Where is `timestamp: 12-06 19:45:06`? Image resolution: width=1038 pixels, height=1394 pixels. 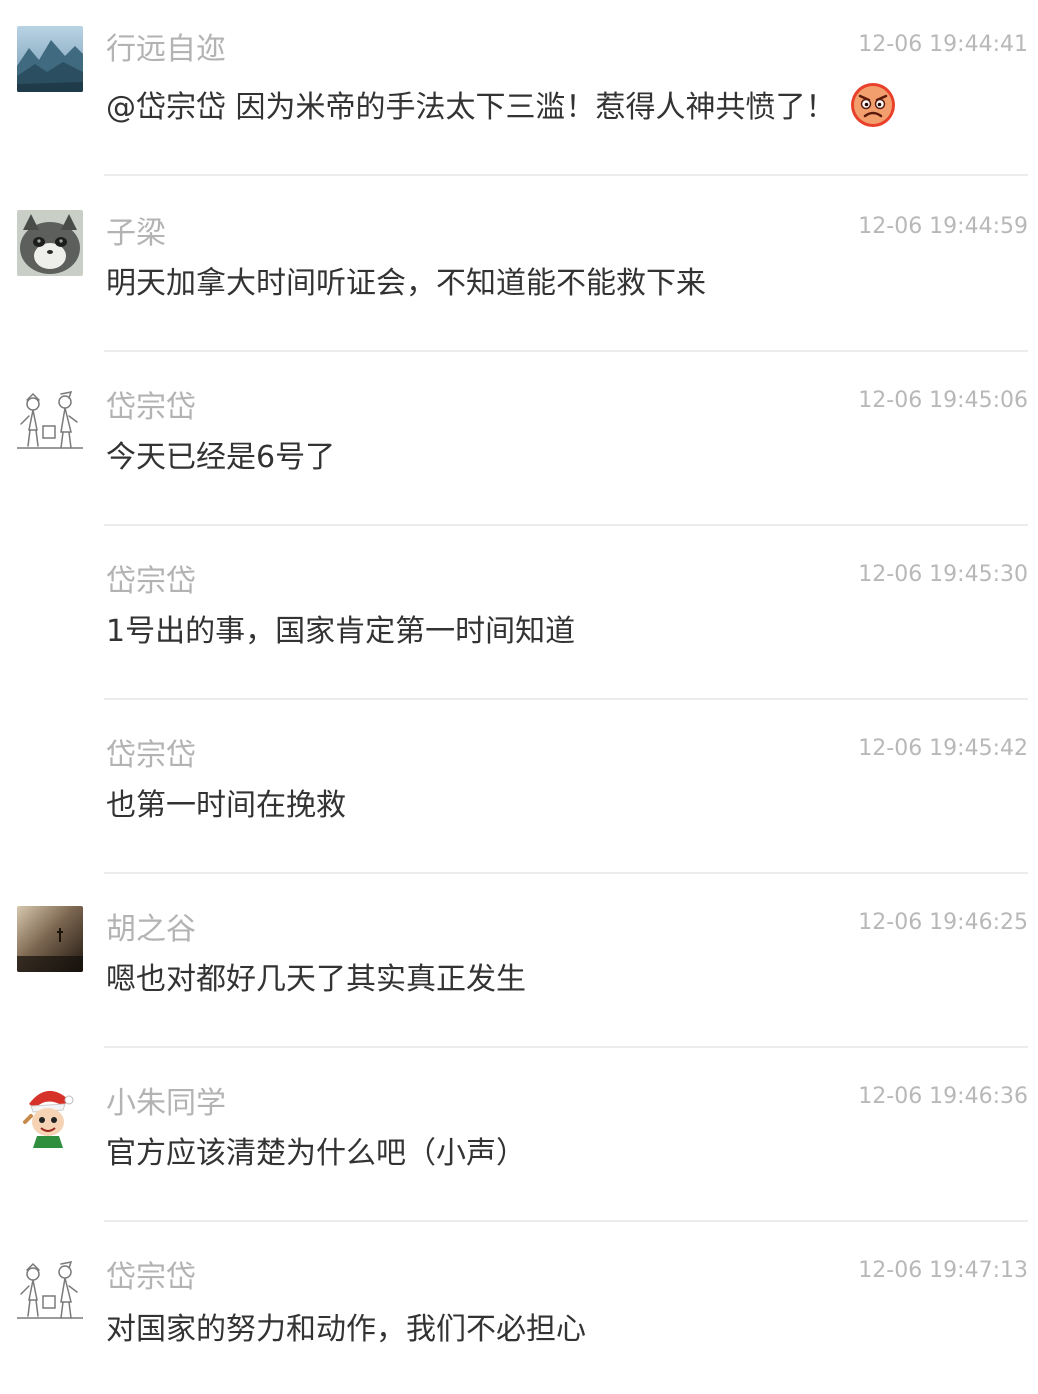
timestamp: 12-06 19:45:06 is located at coordinates (943, 400).